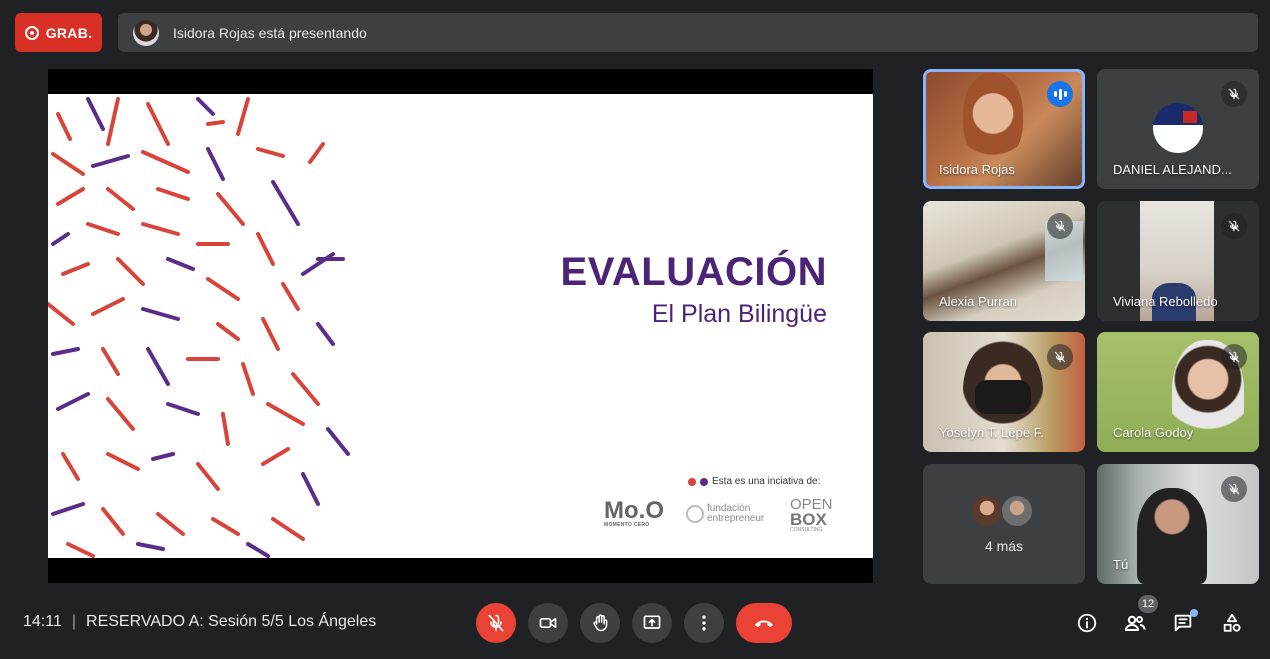 The height and width of the screenshot is (659, 1270). What do you see at coordinates (1178, 524) in the screenshot?
I see `self-view-tile: Tú` at bounding box center [1178, 524].